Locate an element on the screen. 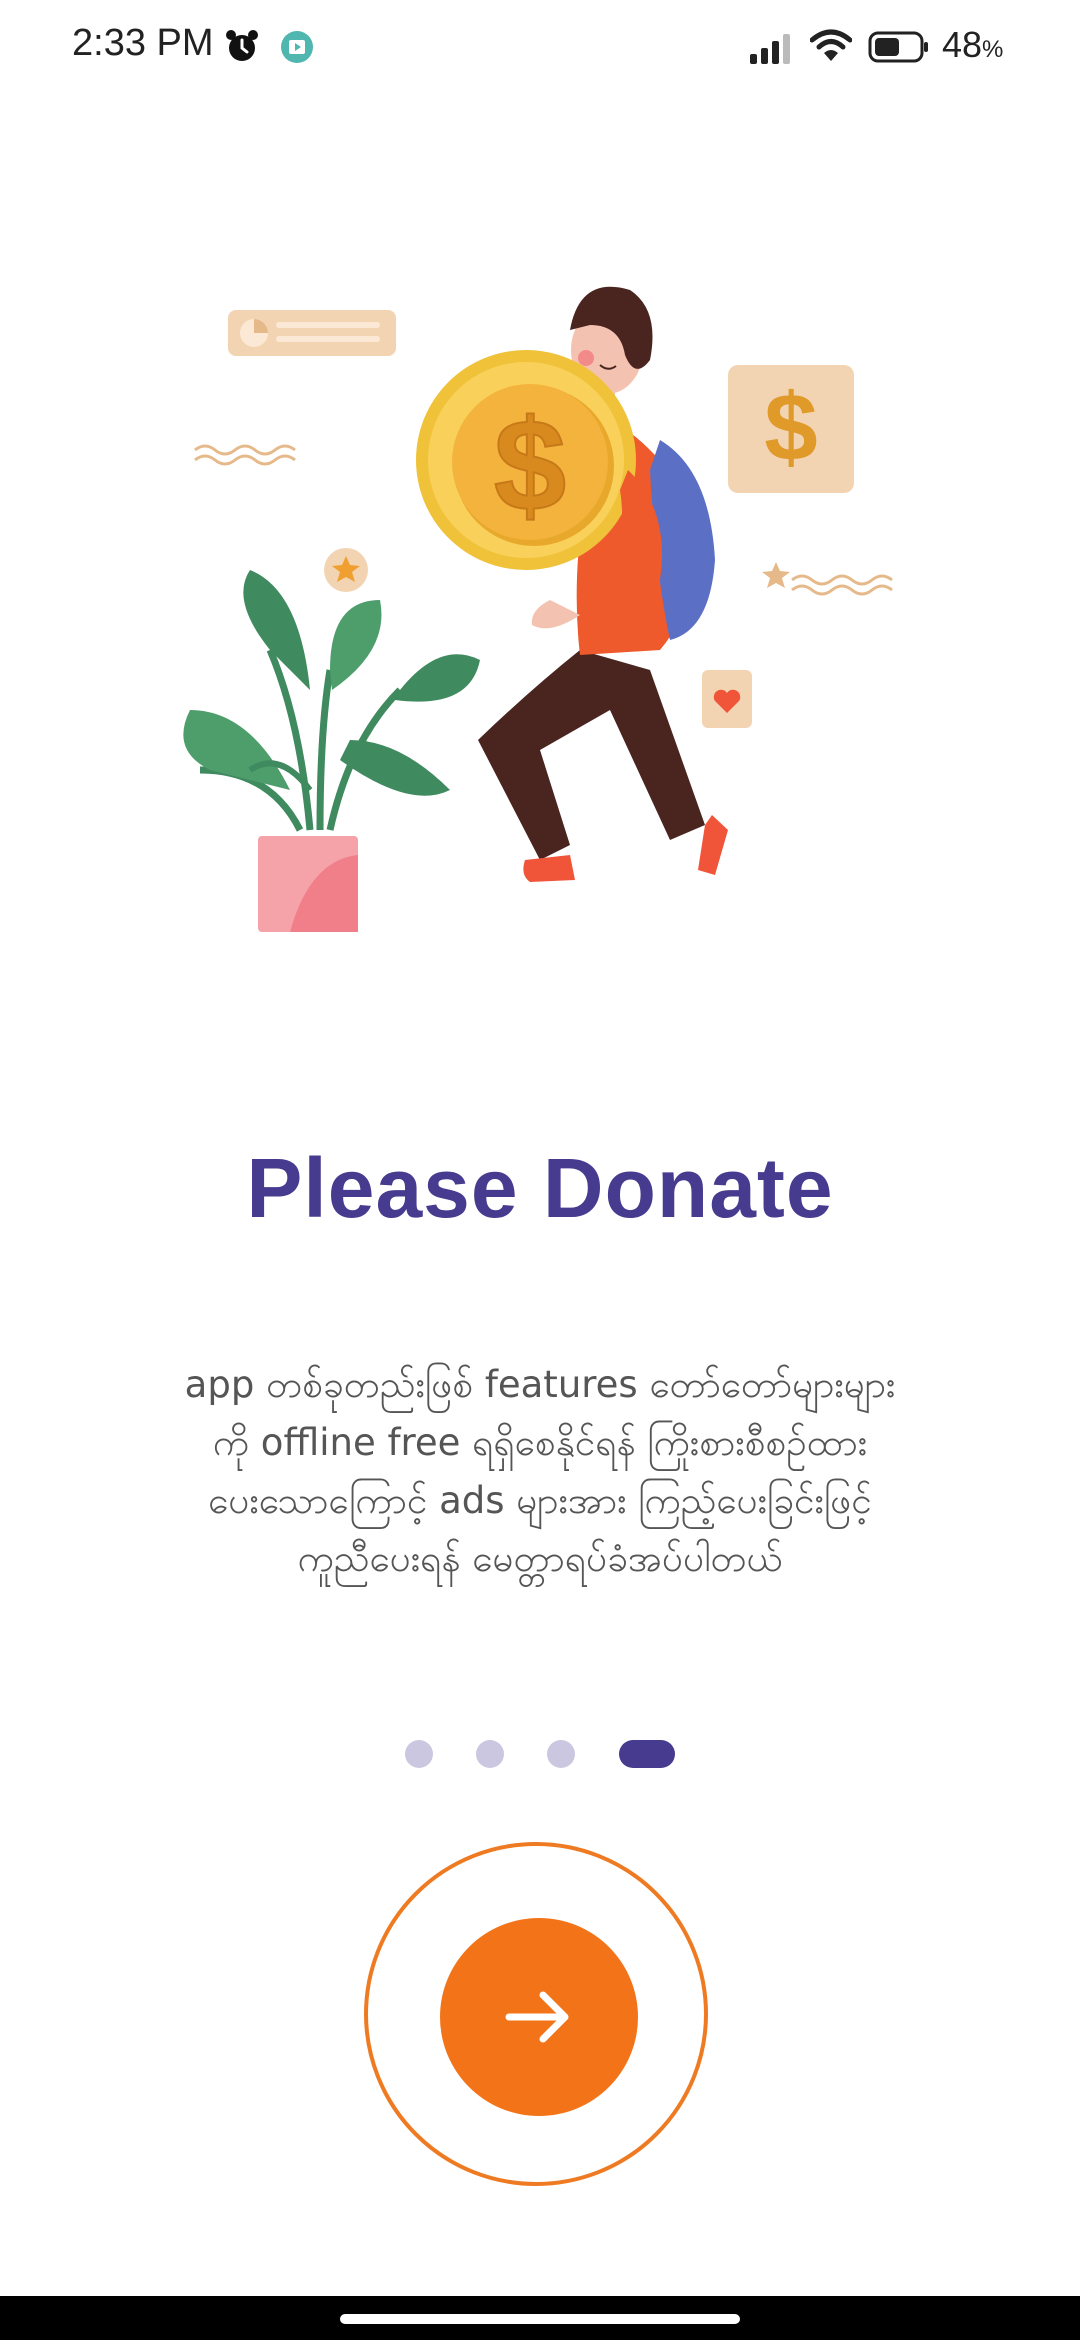  coin-icon: $ is located at coordinates (526, 460).